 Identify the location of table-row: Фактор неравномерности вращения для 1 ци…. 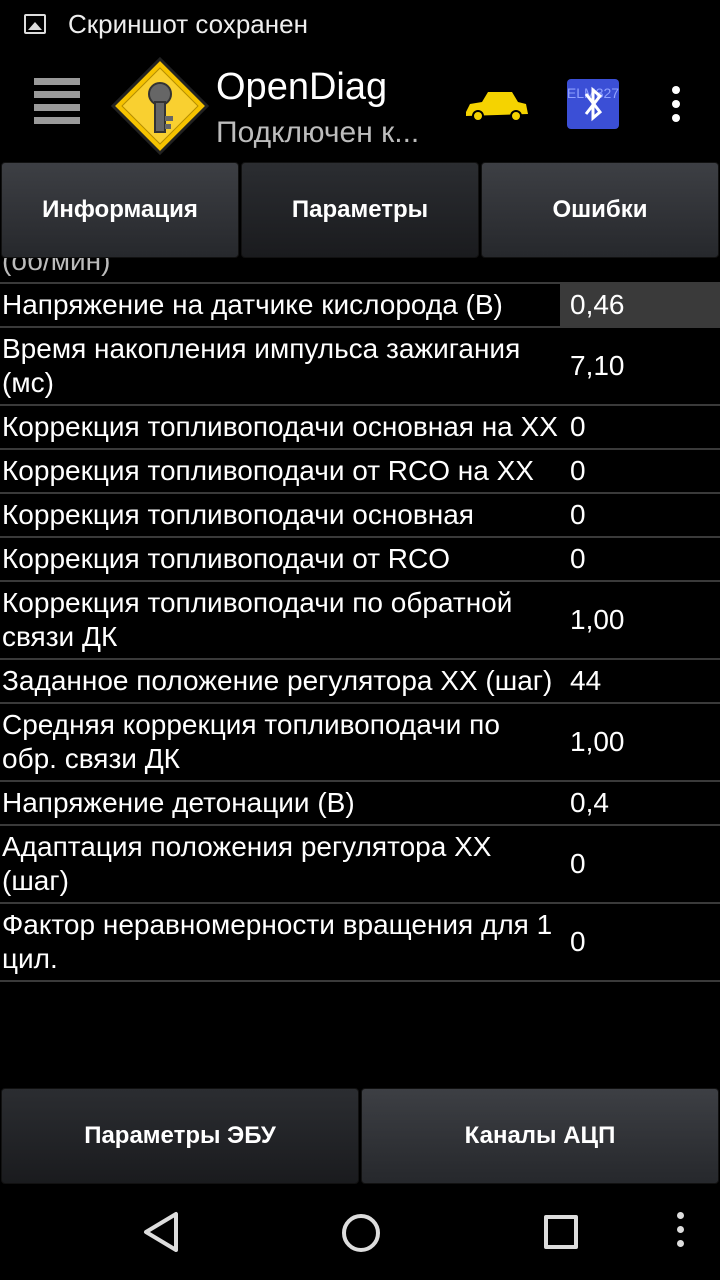
(360, 943).